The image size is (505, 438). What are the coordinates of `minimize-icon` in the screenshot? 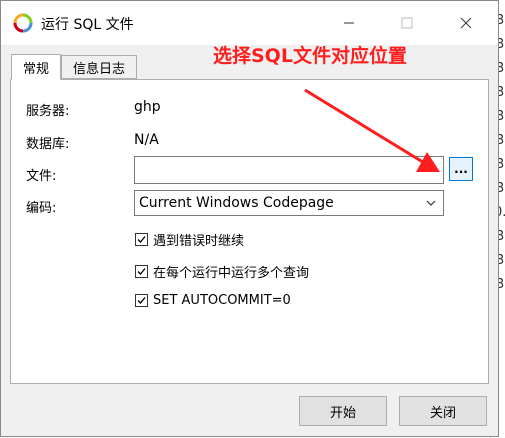 It's located at (349, 23).